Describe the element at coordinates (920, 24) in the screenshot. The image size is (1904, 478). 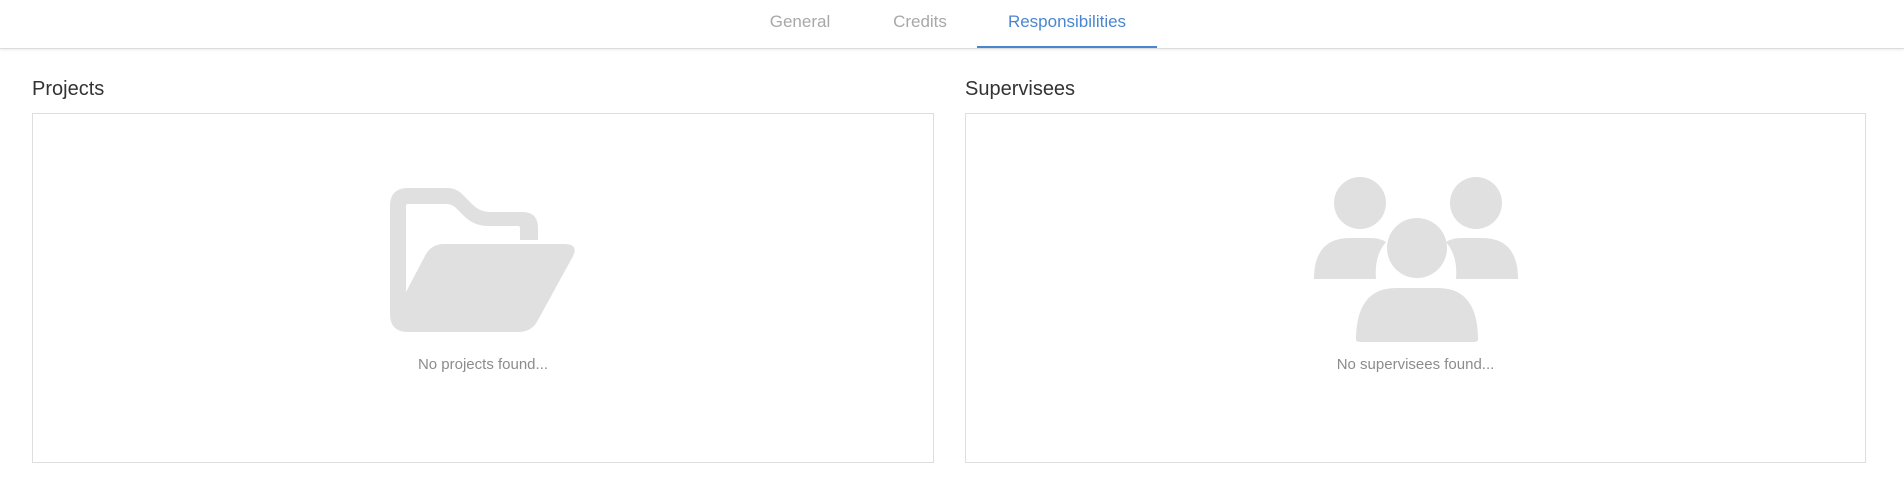
I see `tab-credits: Credits` at that location.